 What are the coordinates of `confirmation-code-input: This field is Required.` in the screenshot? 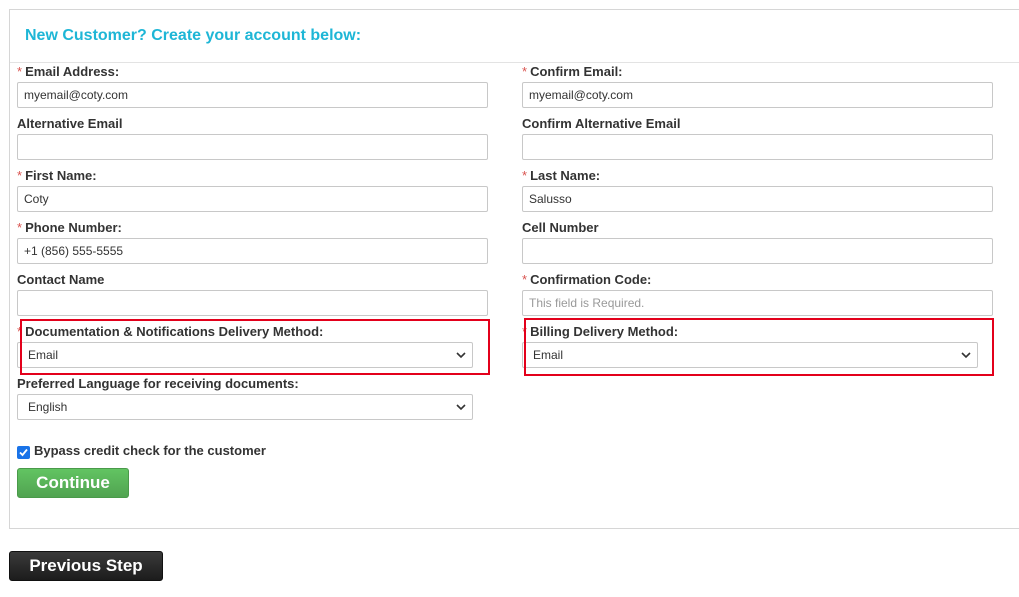 It's located at (757, 303).